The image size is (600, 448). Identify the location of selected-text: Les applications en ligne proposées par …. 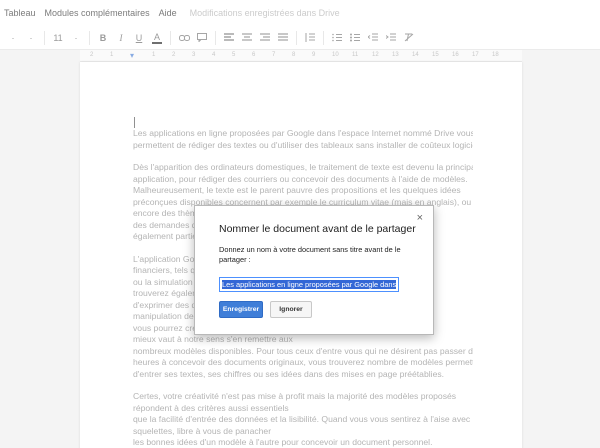
(309, 284).